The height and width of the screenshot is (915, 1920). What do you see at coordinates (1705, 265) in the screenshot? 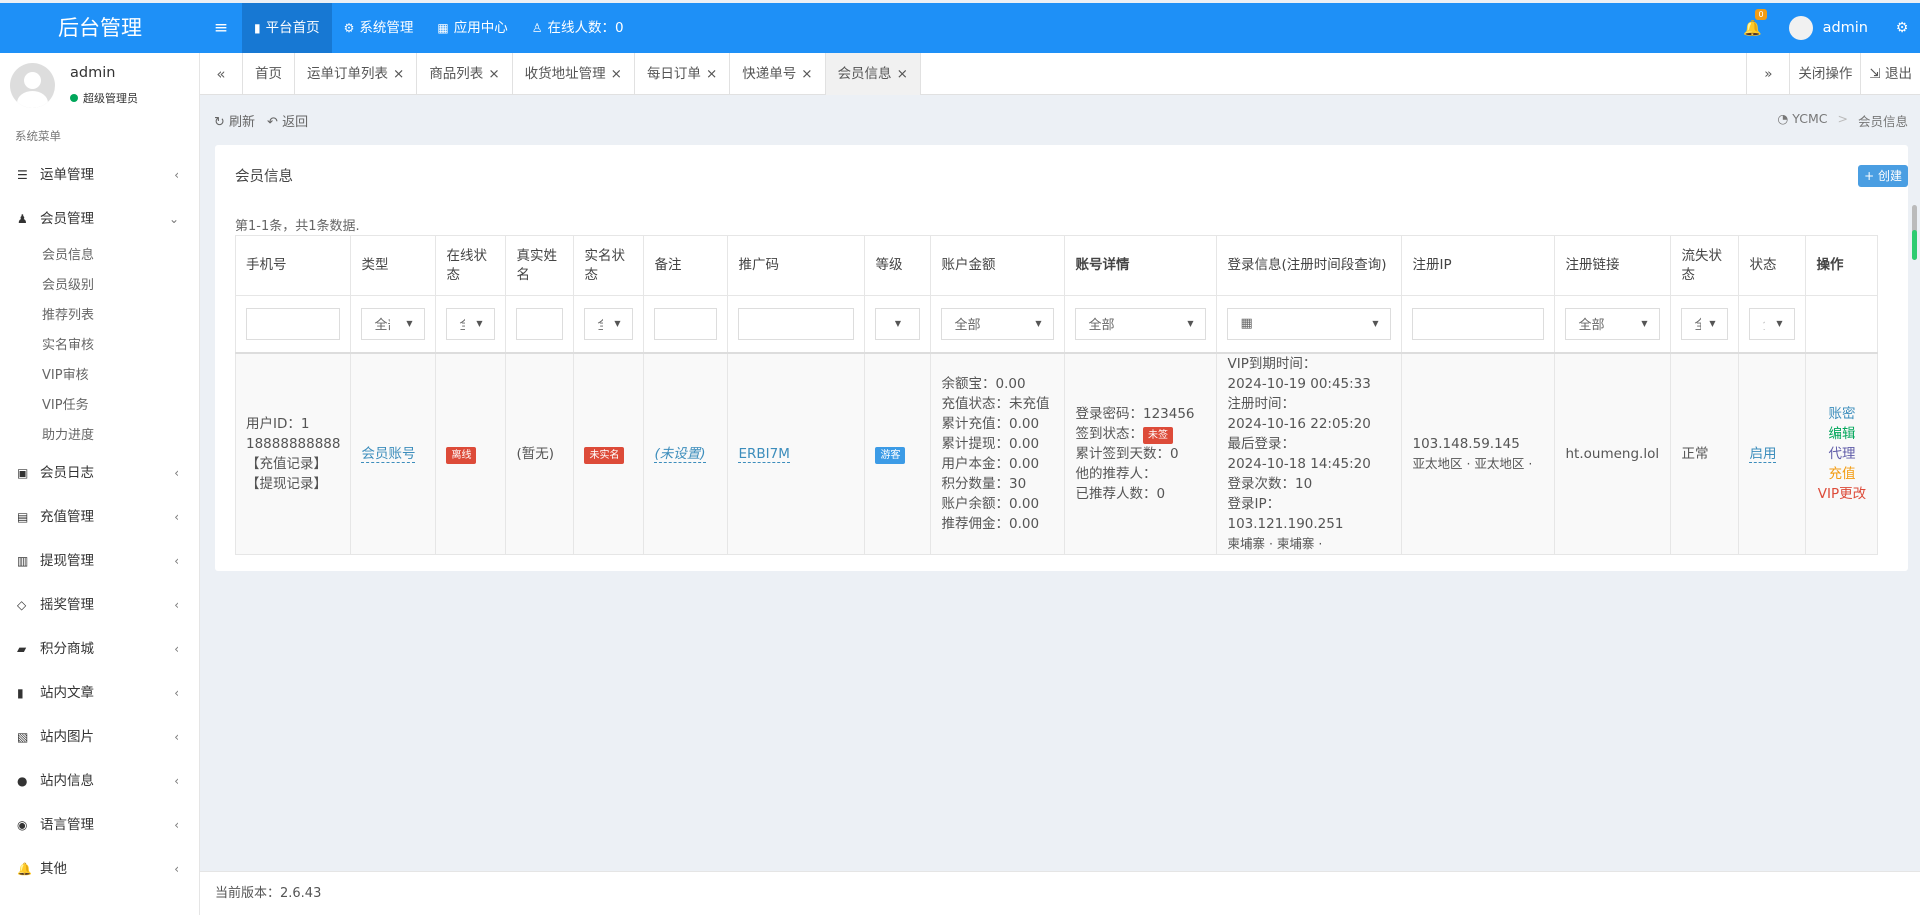
I see `col-header-lost: 流失状态` at bounding box center [1705, 265].